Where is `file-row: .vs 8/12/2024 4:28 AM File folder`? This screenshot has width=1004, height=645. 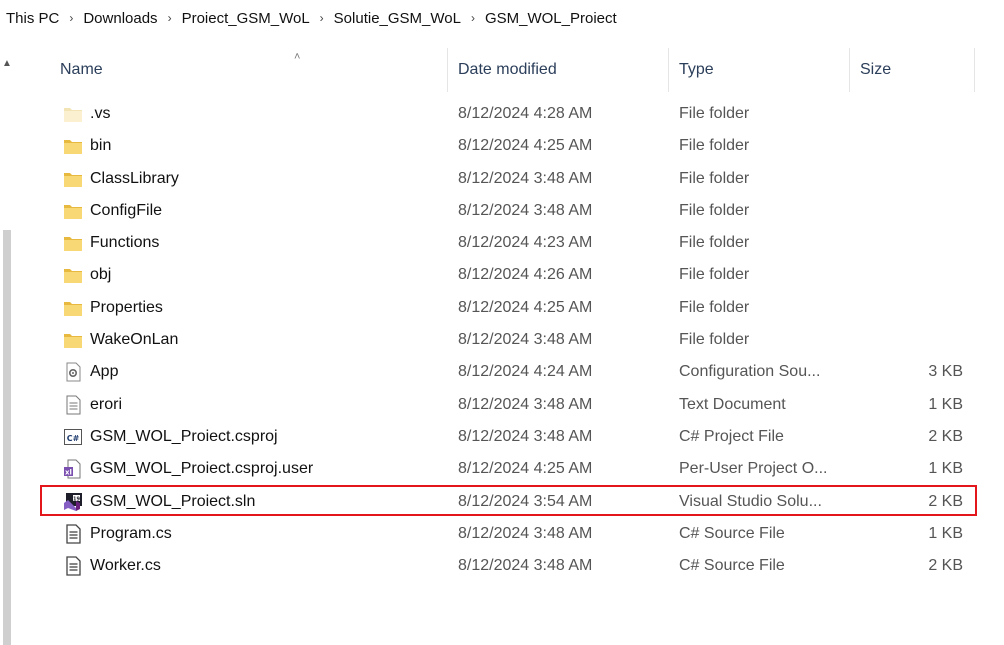
file-row: .vs 8/12/2024 4:28 AM File folder is located at coordinates (502, 114).